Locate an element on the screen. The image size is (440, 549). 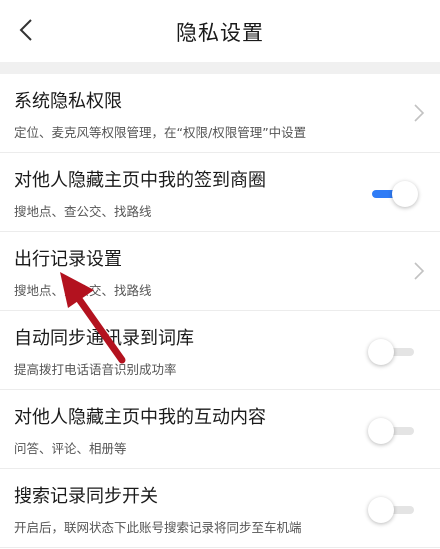
setting-title: 系统隐私权限 is located at coordinates (68, 101).